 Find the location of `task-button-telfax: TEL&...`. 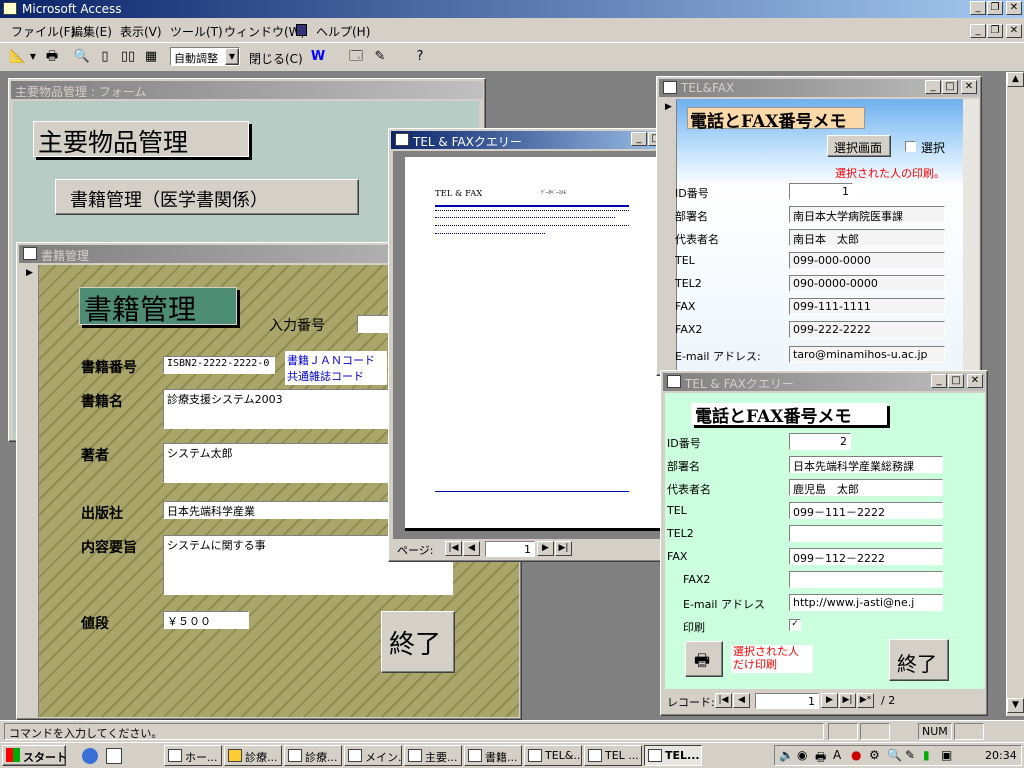

task-button-telfax: TEL&... is located at coordinates (553, 755).